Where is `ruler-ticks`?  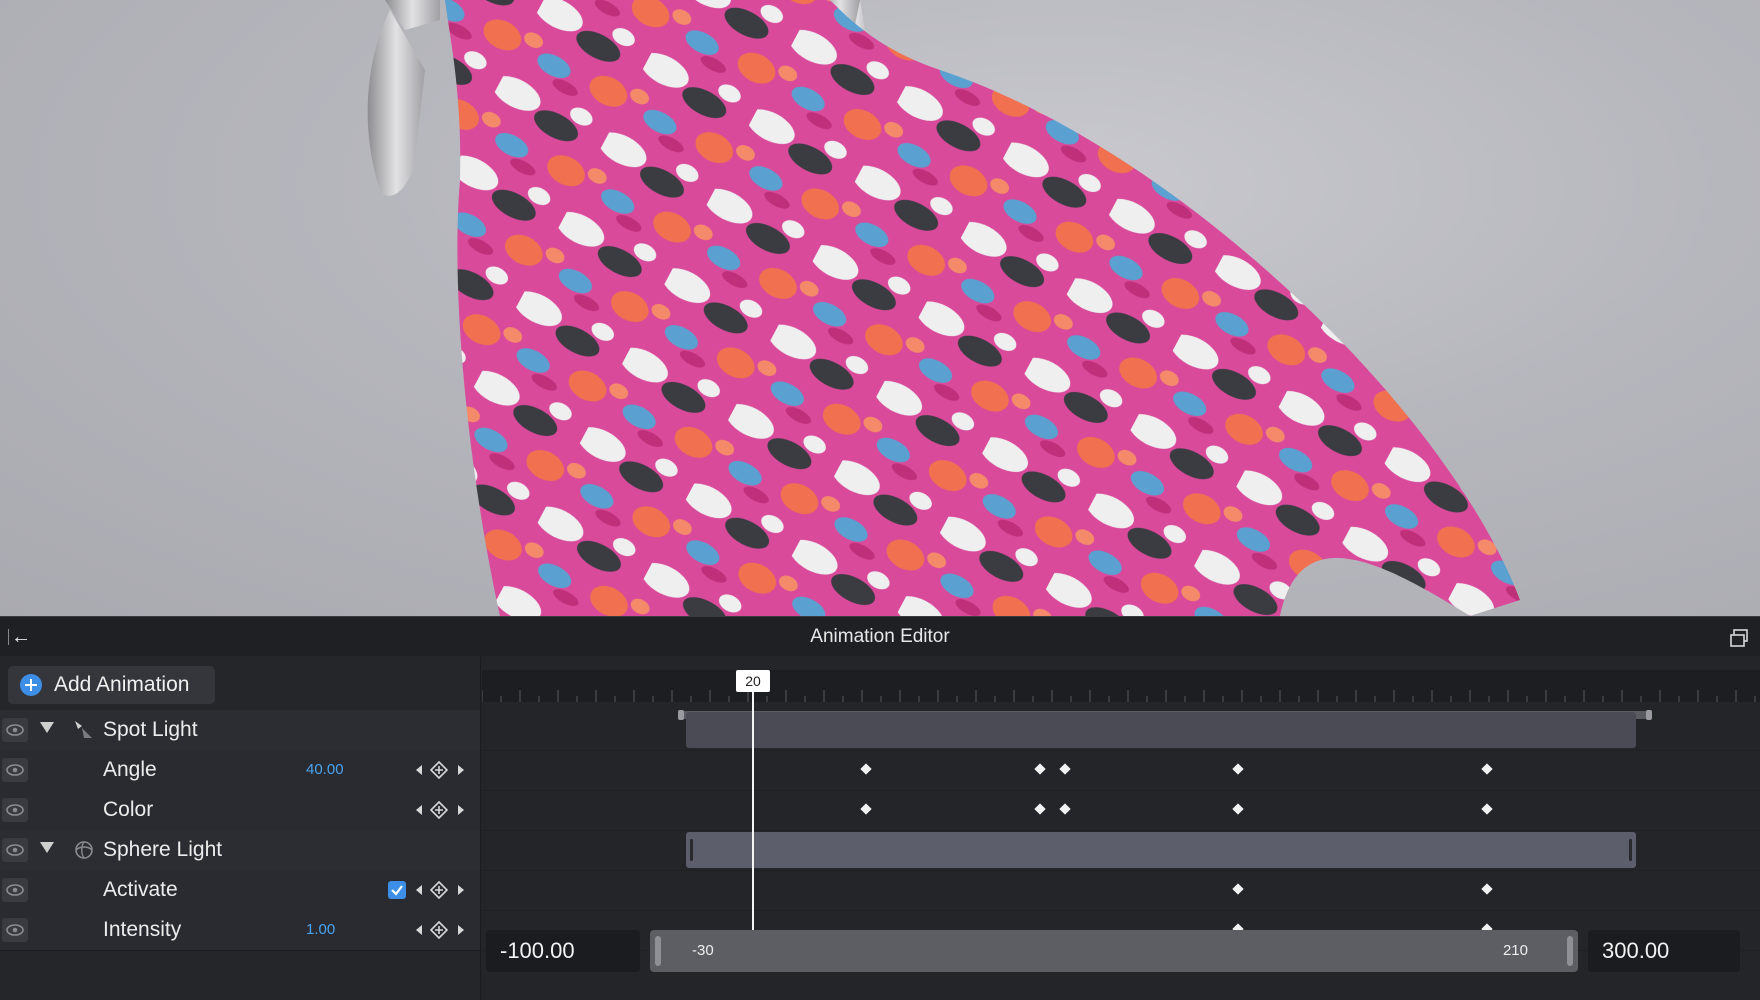
ruler-ticks is located at coordinates (1119, 696).